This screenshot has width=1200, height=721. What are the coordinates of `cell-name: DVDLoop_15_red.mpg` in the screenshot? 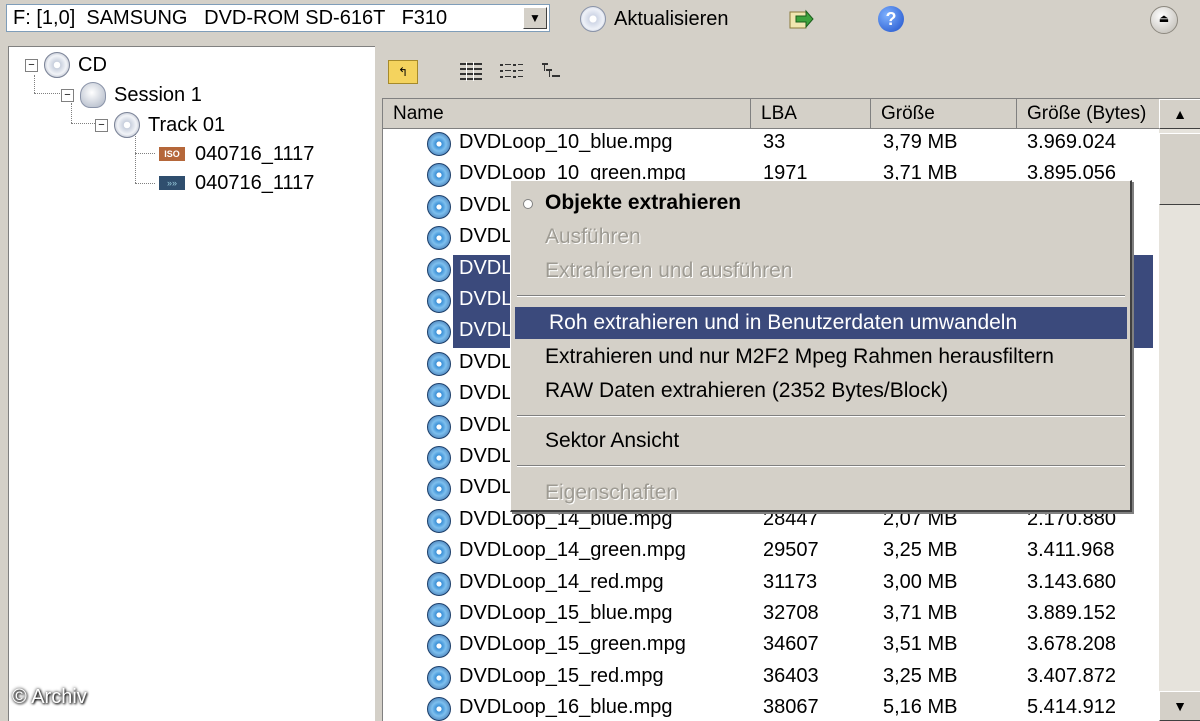 It's located at (561, 675).